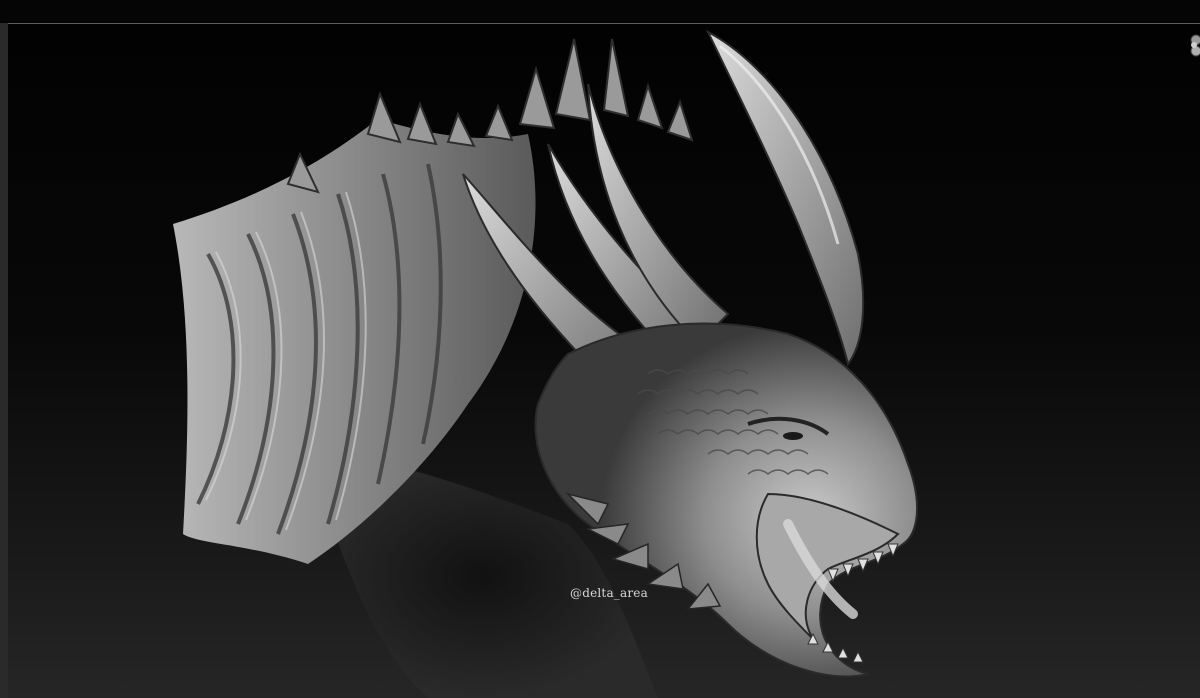  What do you see at coordinates (609, 593) in the screenshot?
I see `watermark-text: @delta_area` at bounding box center [609, 593].